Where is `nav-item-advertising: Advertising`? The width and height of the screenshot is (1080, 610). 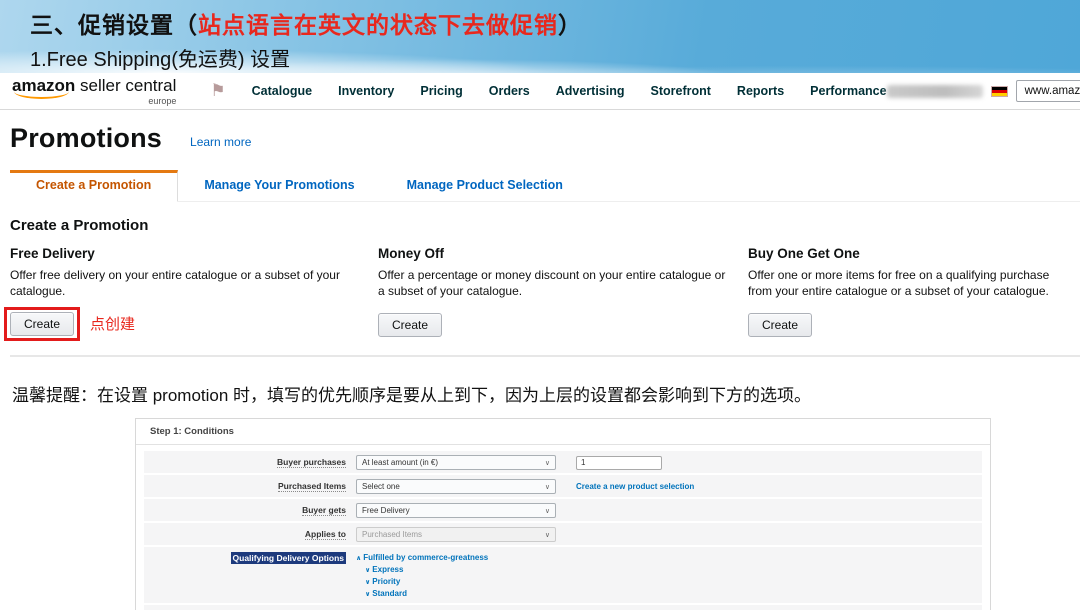 nav-item-advertising: Advertising is located at coordinates (590, 91).